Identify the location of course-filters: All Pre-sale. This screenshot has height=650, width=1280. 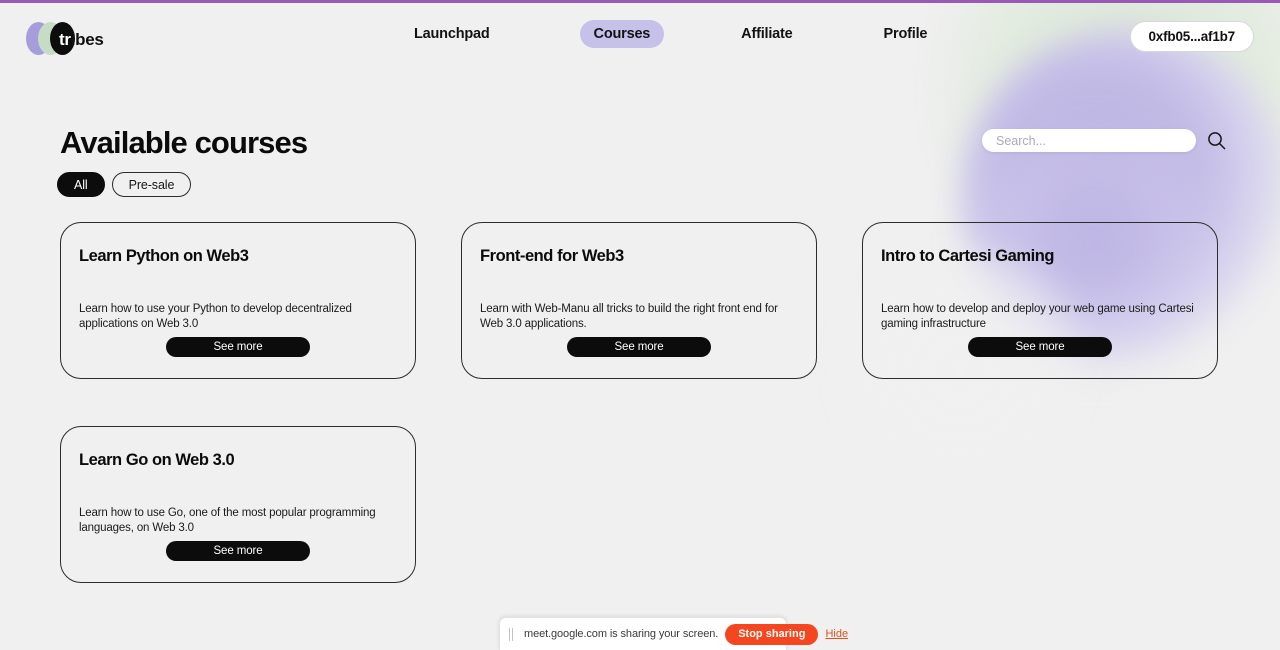
(124, 184).